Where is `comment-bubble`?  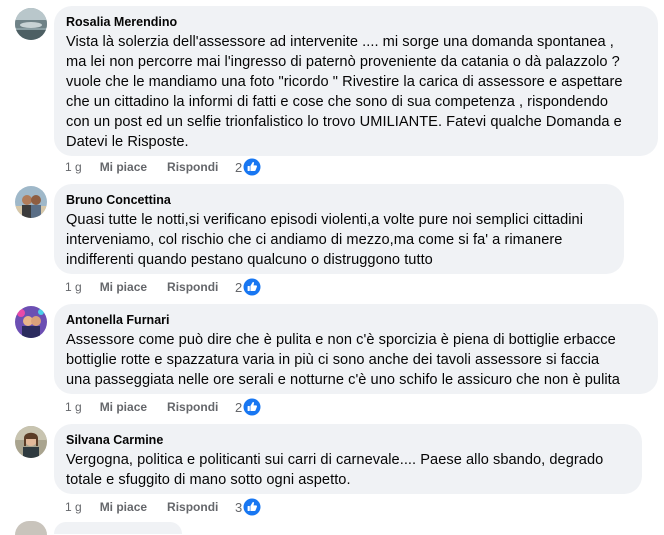
comment-bubble is located at coordinates (118, 528).